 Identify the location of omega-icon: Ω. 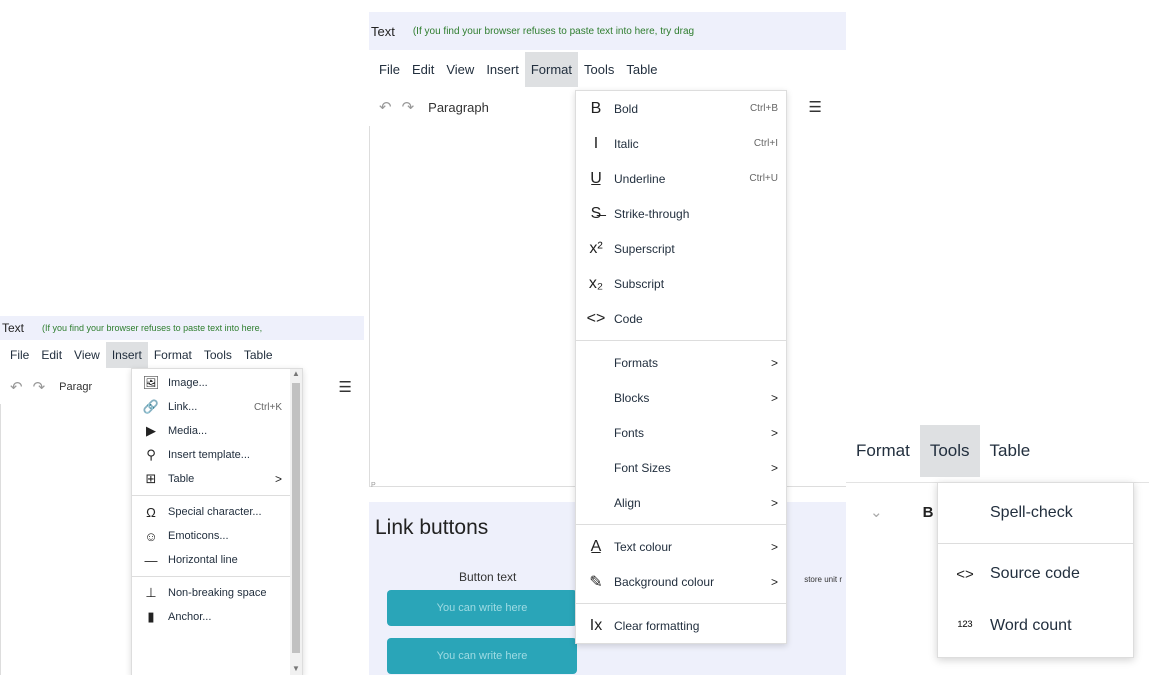
(151, 512).